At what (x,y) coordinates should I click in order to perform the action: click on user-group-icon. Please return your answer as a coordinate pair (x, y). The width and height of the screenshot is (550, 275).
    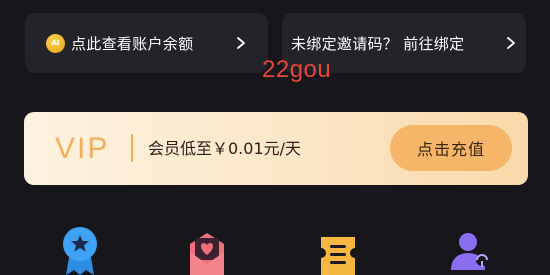
    Looking at the image, I should click on (469, 252).